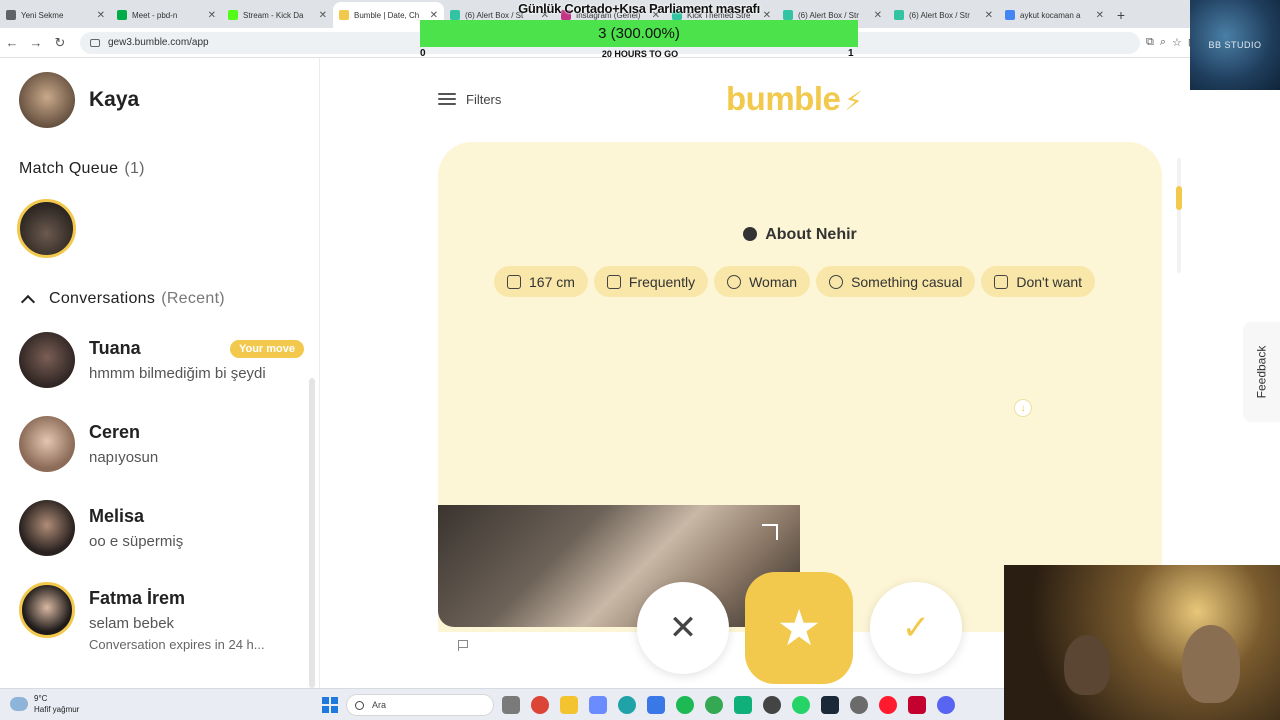 This screenshot has height=720, width=1280. I want to click on windows-start-icon, so click(330, 705).